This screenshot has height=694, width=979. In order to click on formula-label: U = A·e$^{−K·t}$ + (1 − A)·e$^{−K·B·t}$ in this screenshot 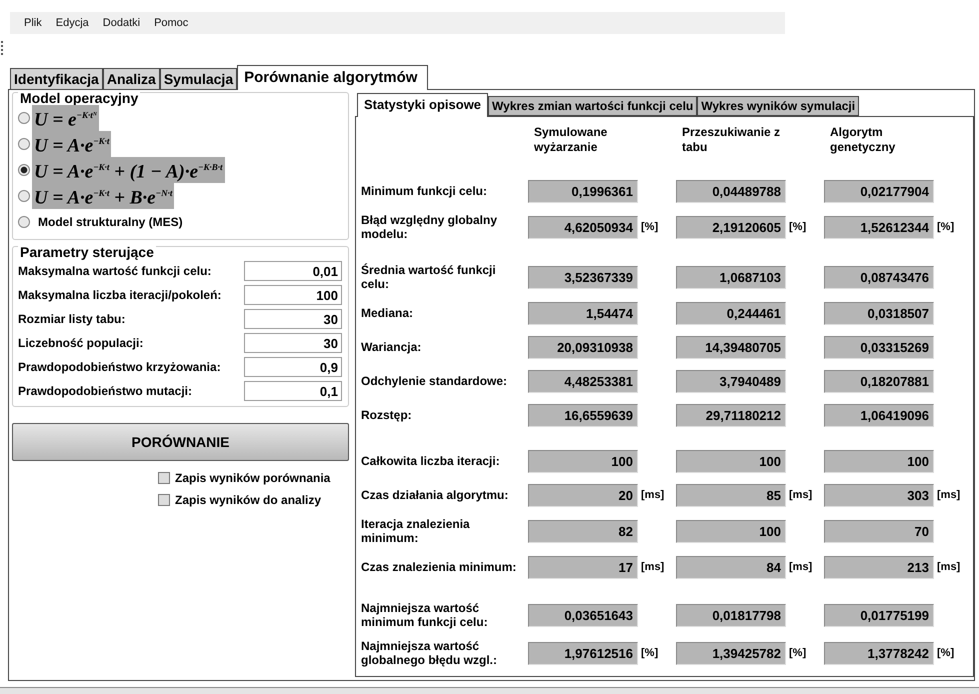, I will do `click(128, 170)`.